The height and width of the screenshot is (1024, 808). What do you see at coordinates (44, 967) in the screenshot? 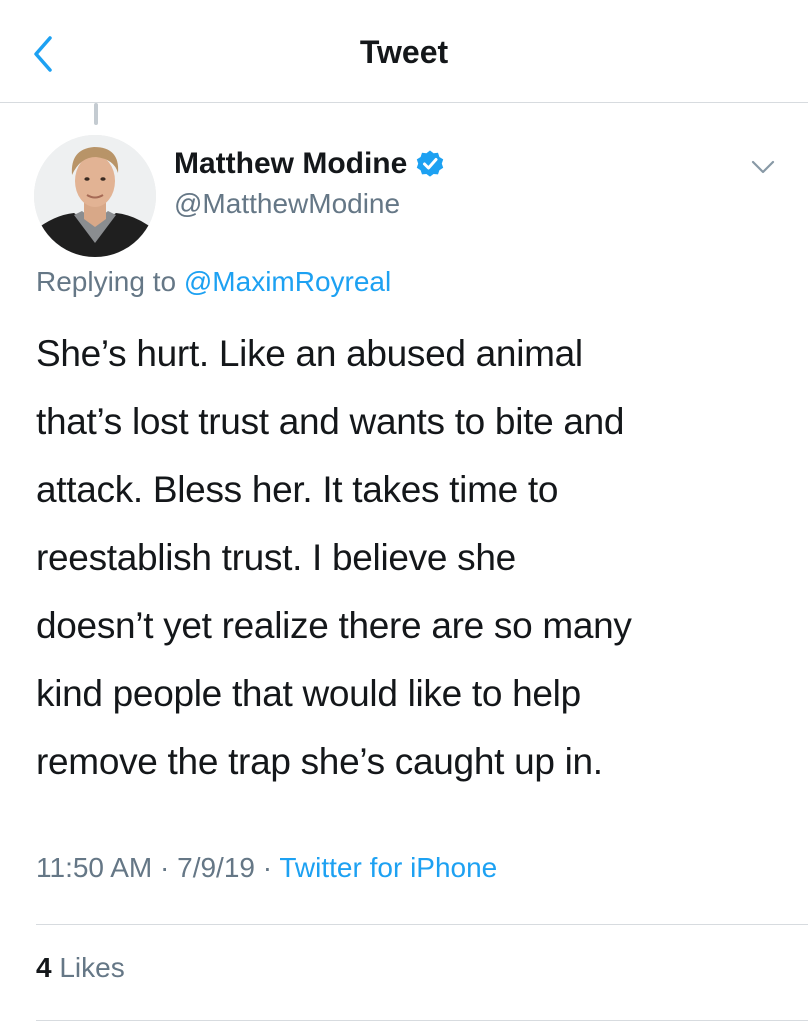
I see `likes-count: 4` at bounding box center [44, 967].